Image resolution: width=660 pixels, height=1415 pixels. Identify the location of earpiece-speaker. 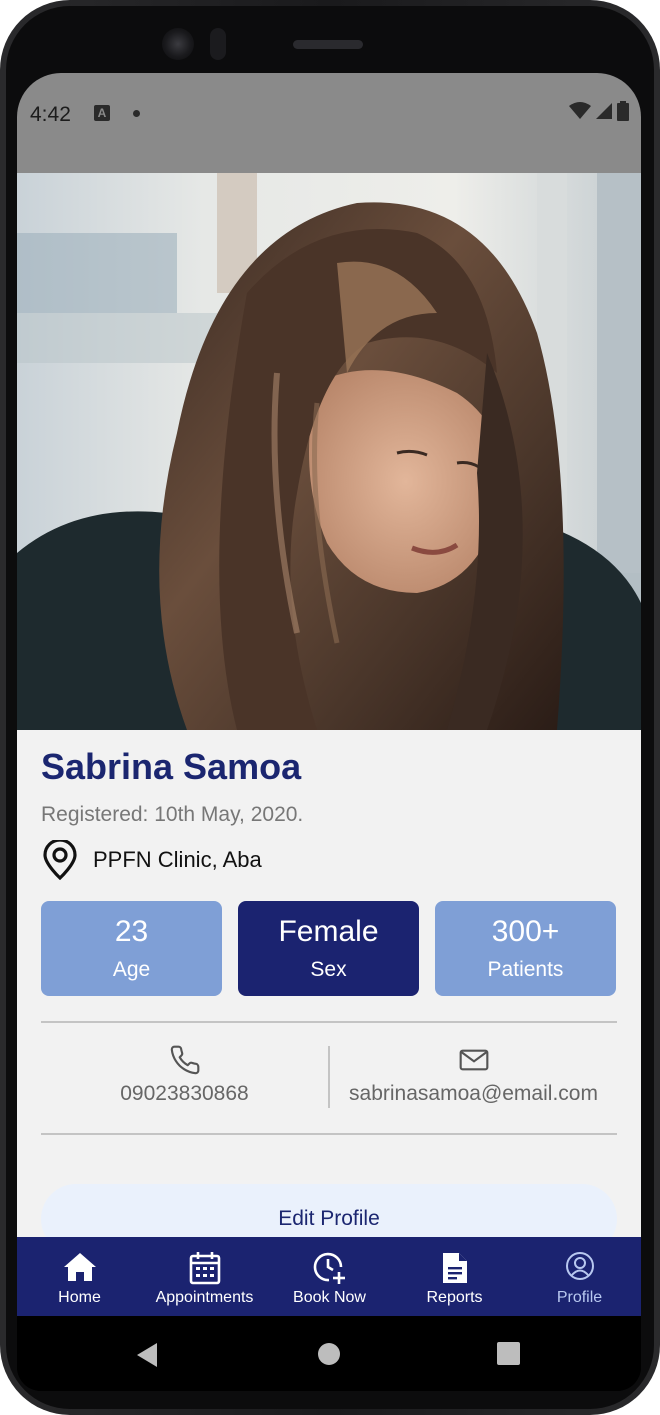
(328, 44).